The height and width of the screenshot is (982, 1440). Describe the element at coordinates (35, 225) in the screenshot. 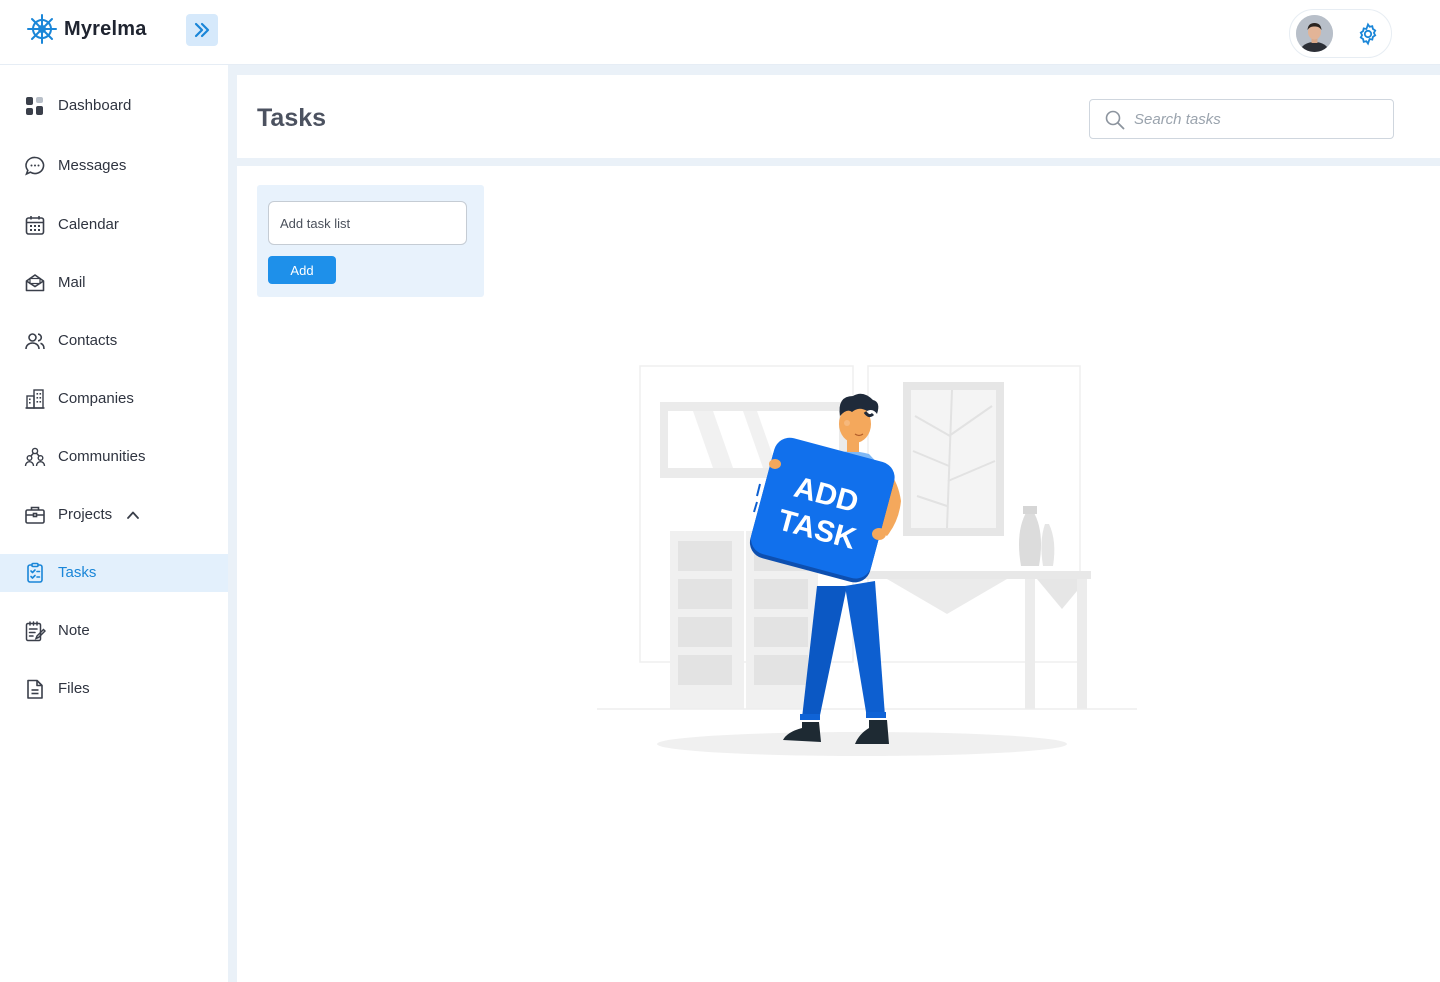

I see `calendar-icon` at that location.